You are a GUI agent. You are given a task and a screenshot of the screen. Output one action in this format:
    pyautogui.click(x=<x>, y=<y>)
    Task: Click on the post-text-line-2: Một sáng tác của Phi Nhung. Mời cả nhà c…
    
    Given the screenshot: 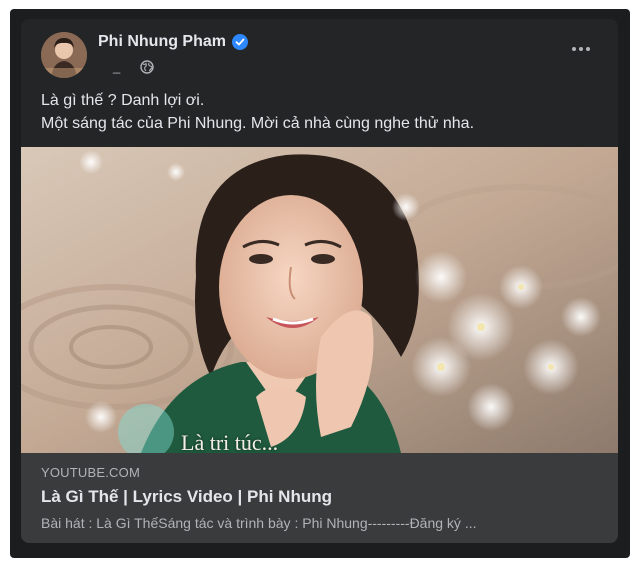 What is the action you would take?
    pyautogui.click(x=258, y=123)
    